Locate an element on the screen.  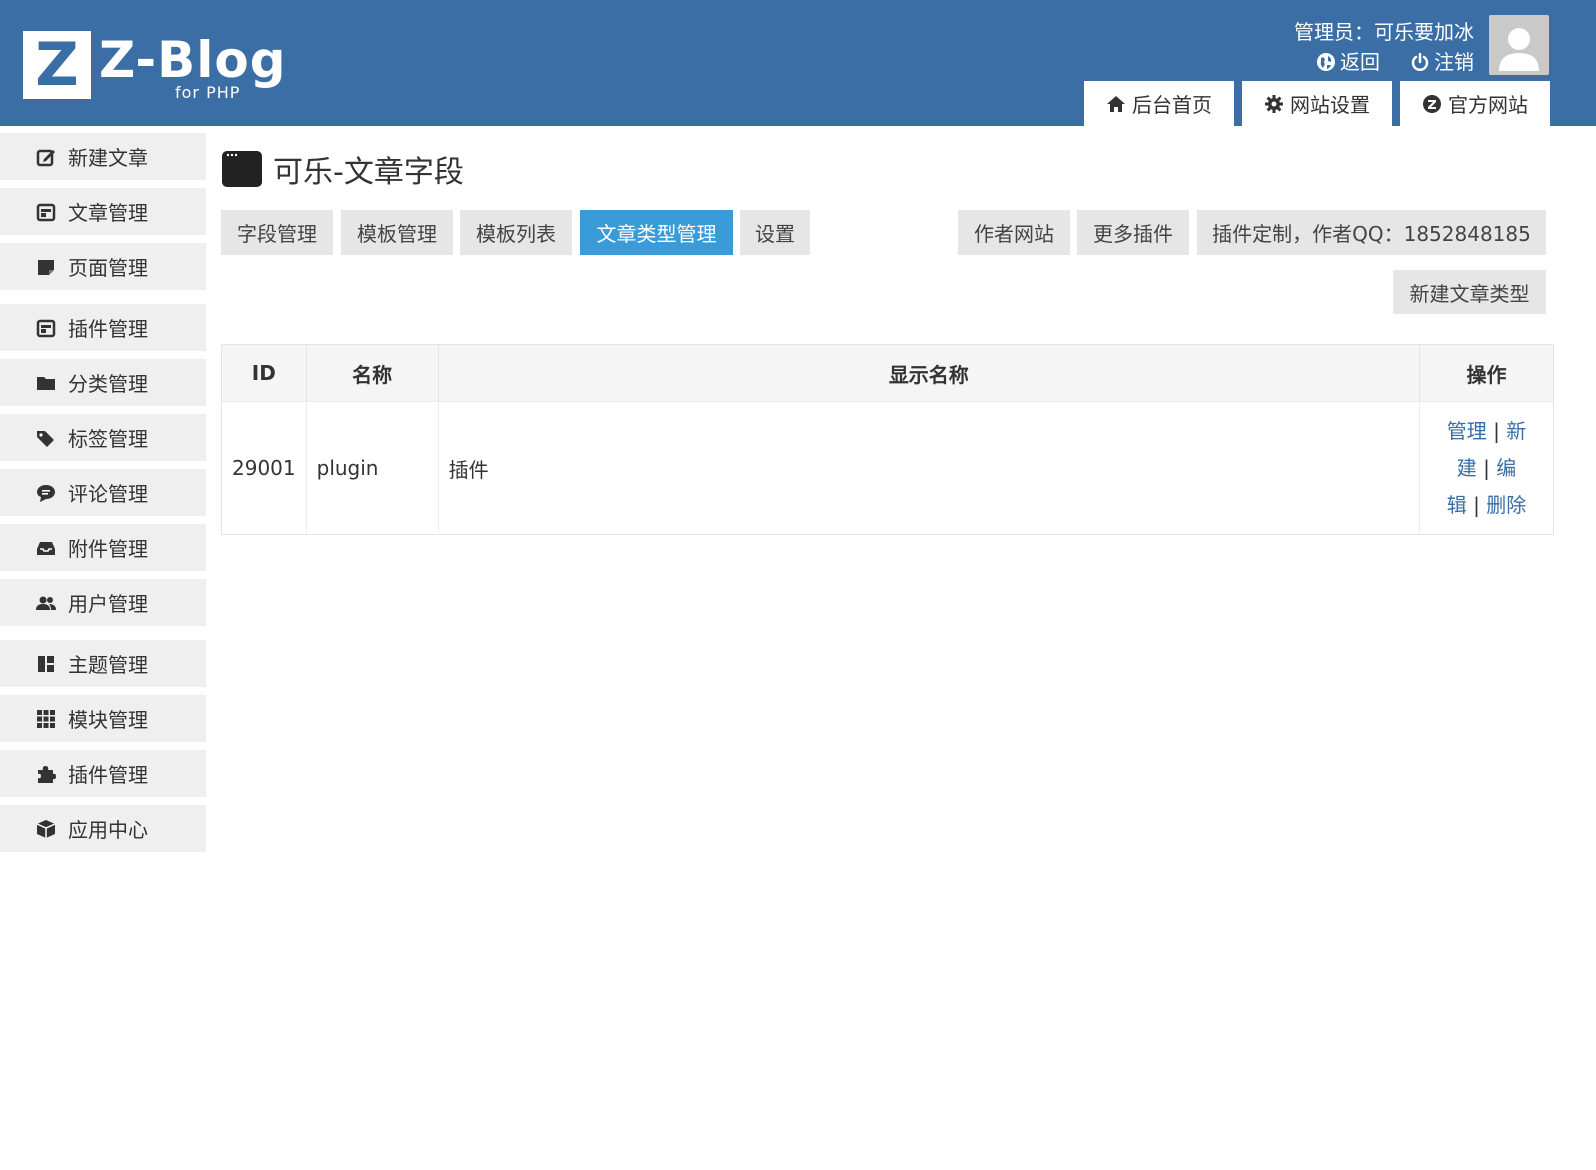
table-header-row: ID 名称 显示名称 操作 is located at coordinates (887, 373).